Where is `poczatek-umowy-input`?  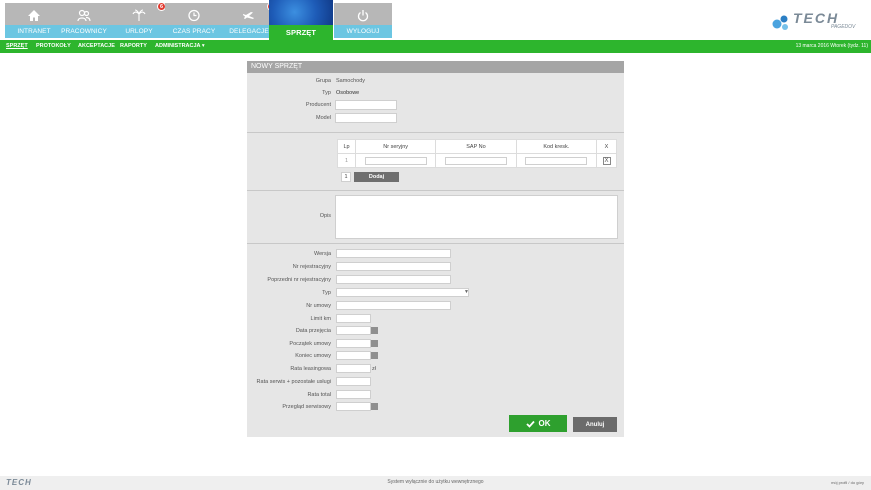
poczatek-umowy-input is located at coordinates (353, 343).